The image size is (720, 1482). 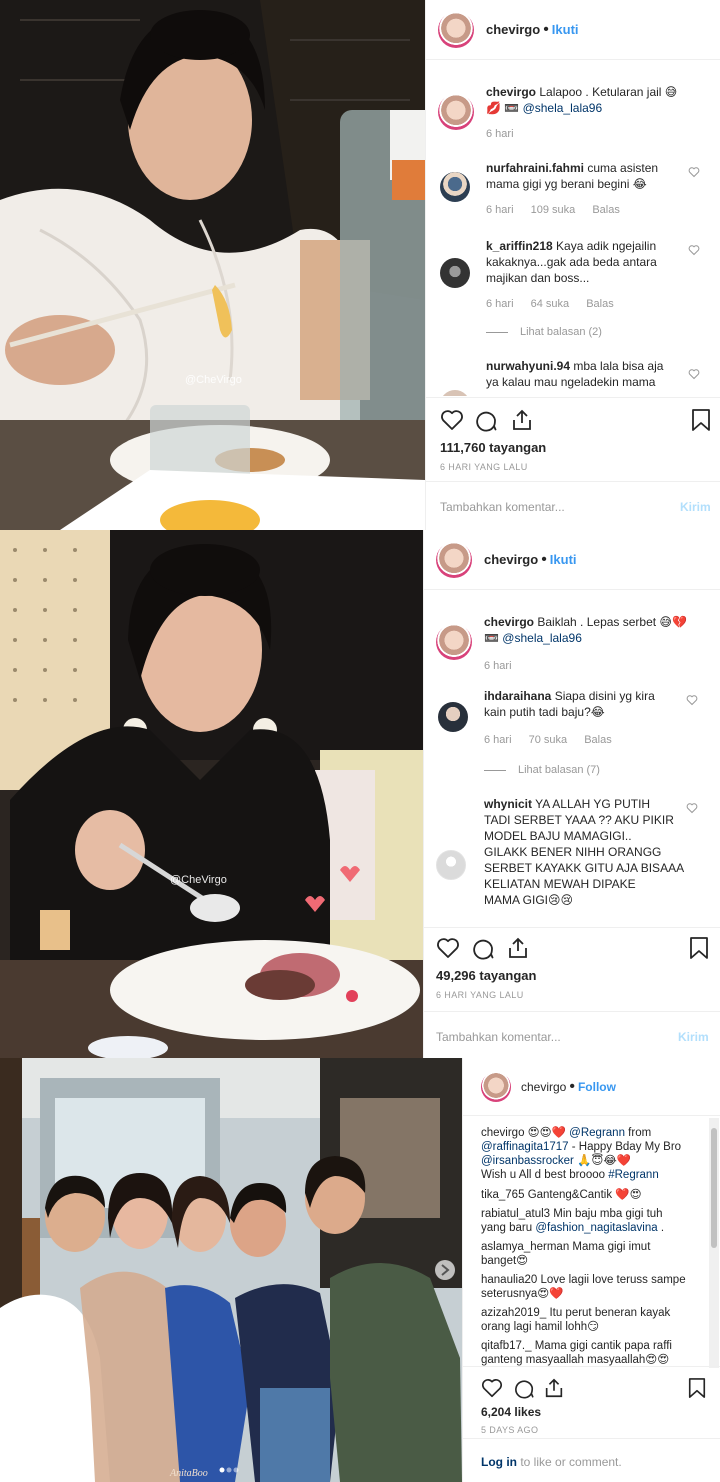 What do you see at coordinates (597, 1133) in the screenshot?
I see `caption-mention: @Regrann` at bounding box center [597, 1133].